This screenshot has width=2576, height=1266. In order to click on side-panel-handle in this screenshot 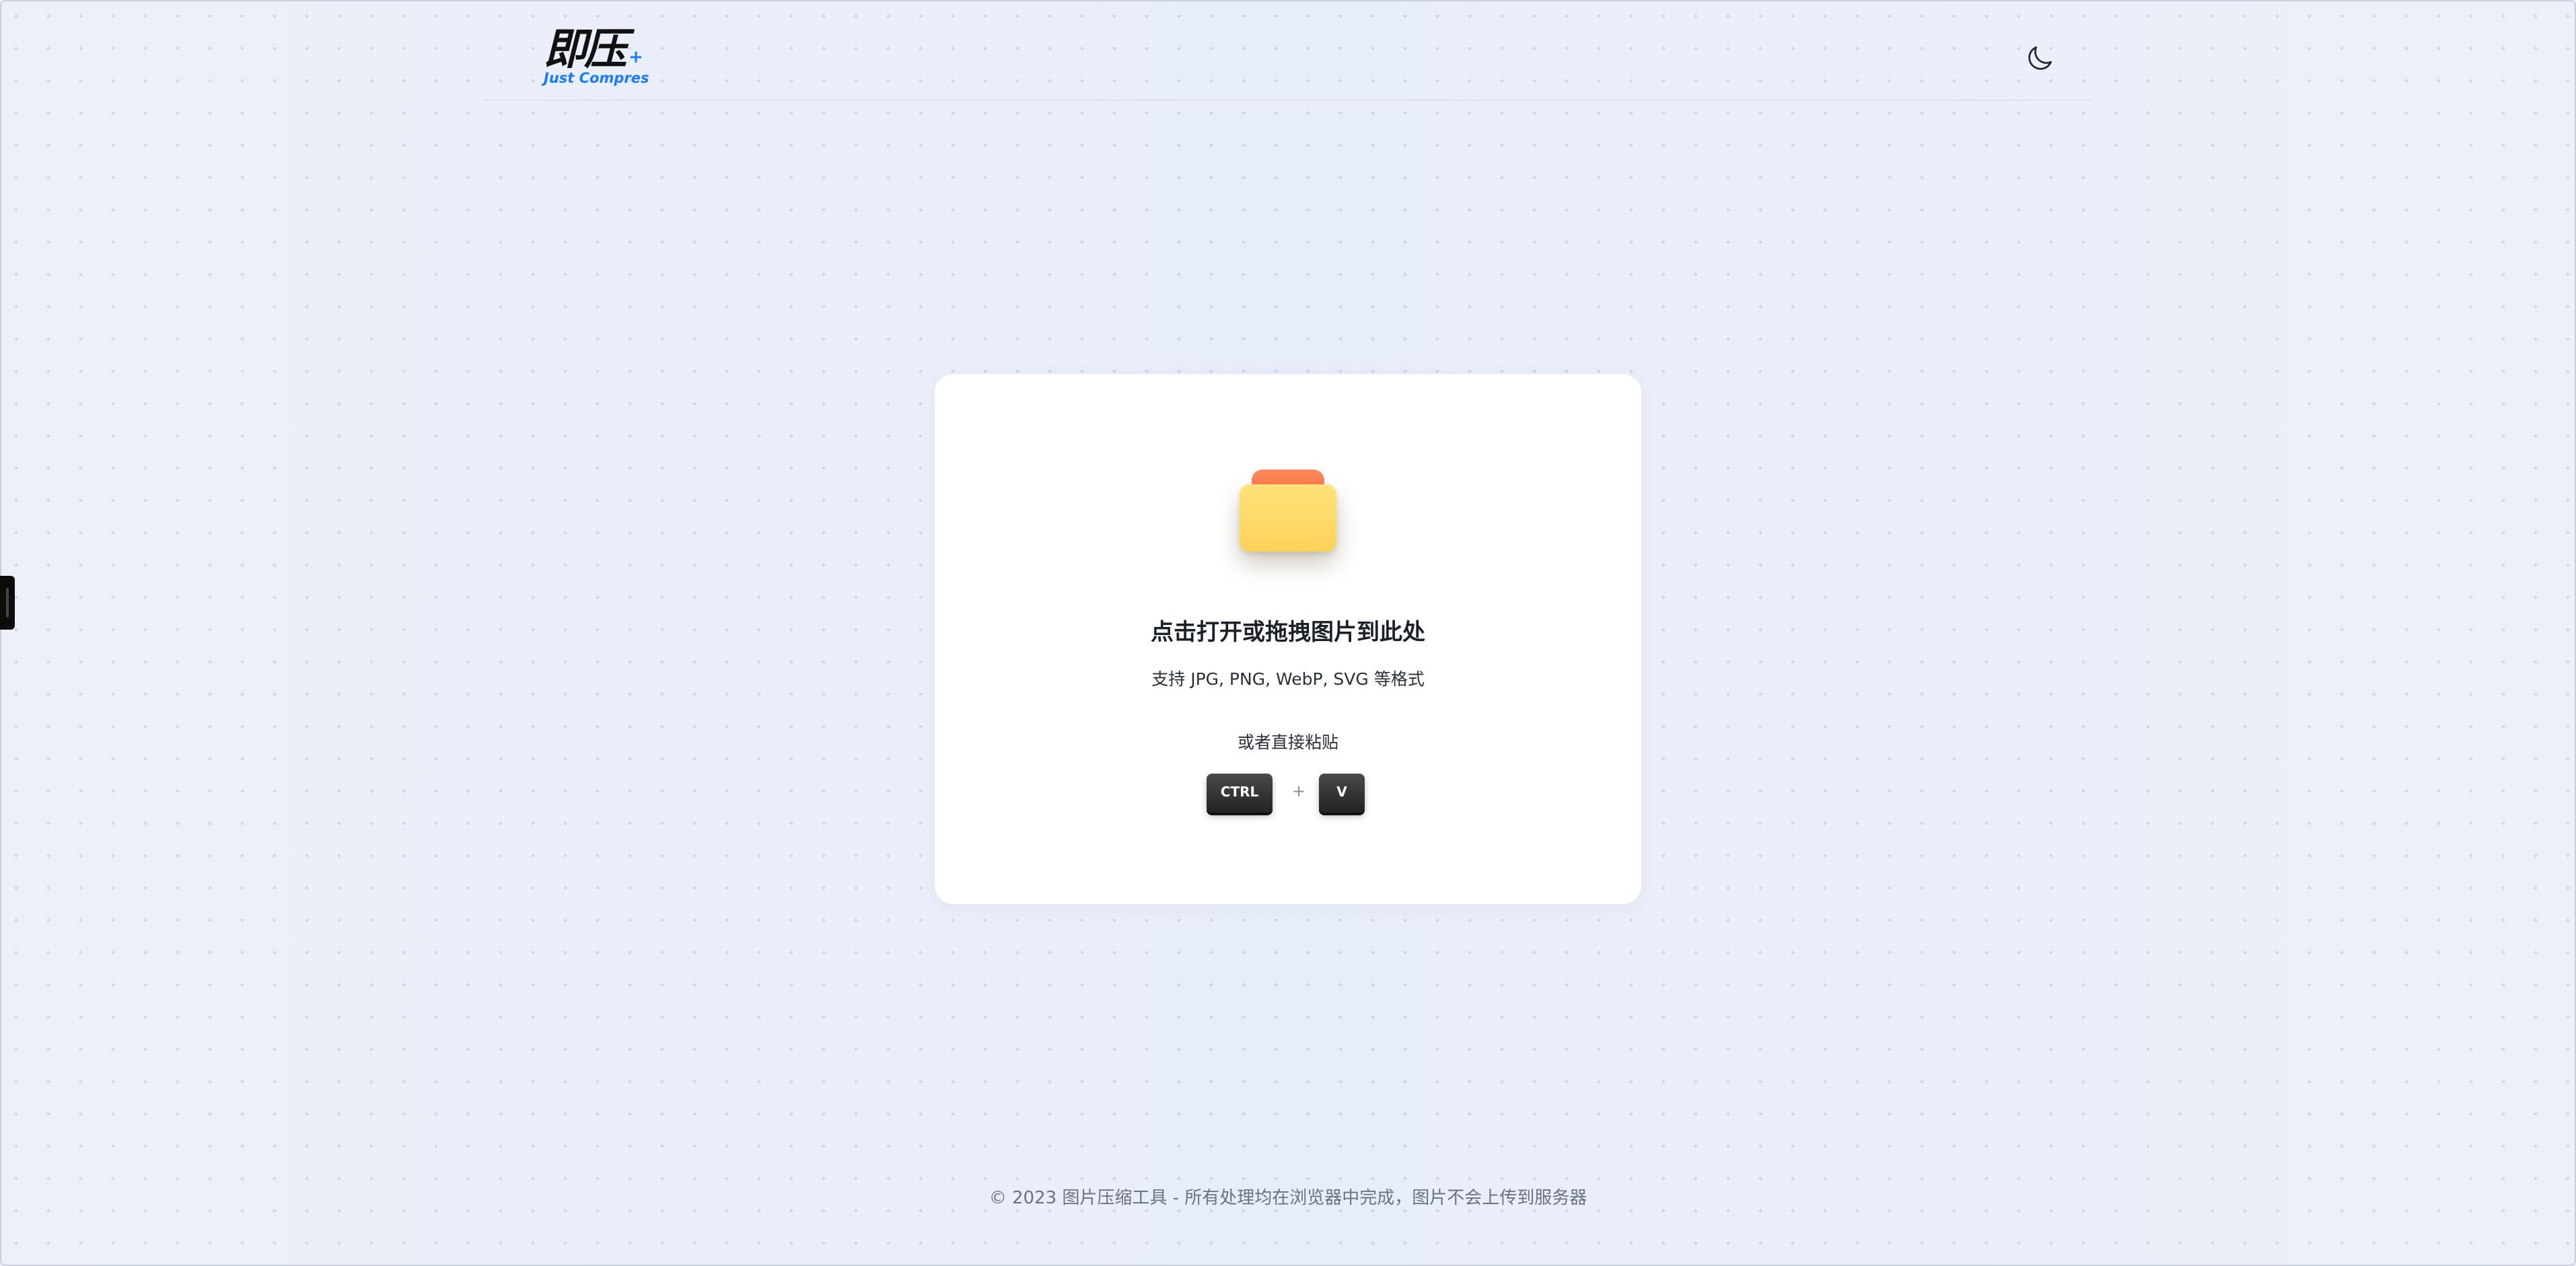, I will do `click(7, 603)`.